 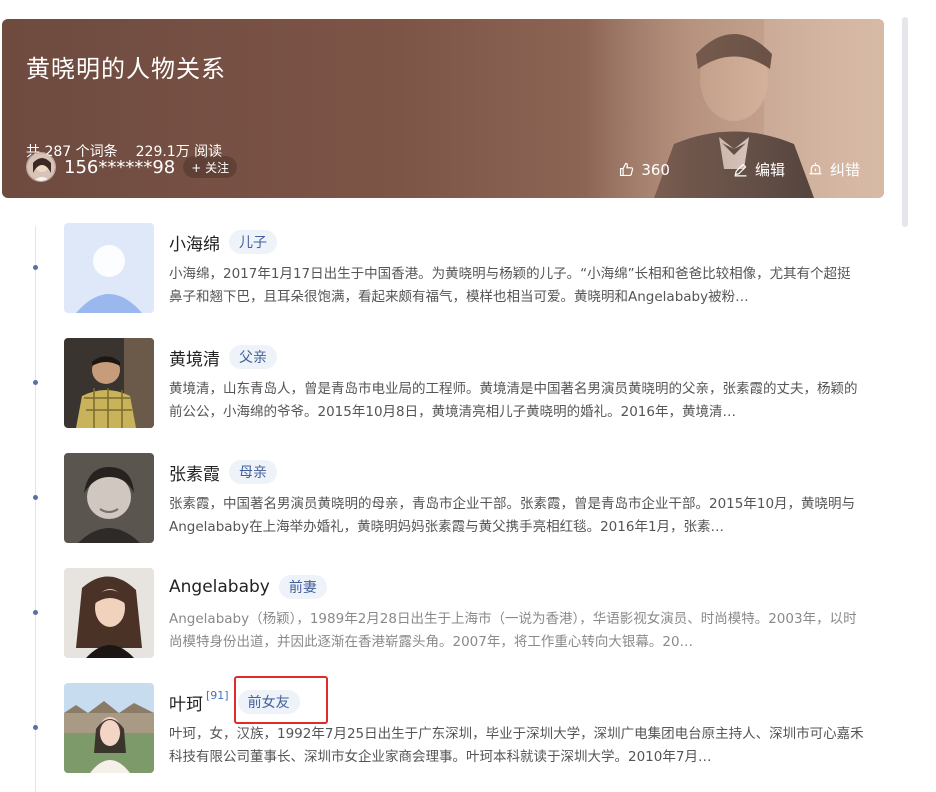 I want to click on report-button: 纠错, so click(x=833, y=169).